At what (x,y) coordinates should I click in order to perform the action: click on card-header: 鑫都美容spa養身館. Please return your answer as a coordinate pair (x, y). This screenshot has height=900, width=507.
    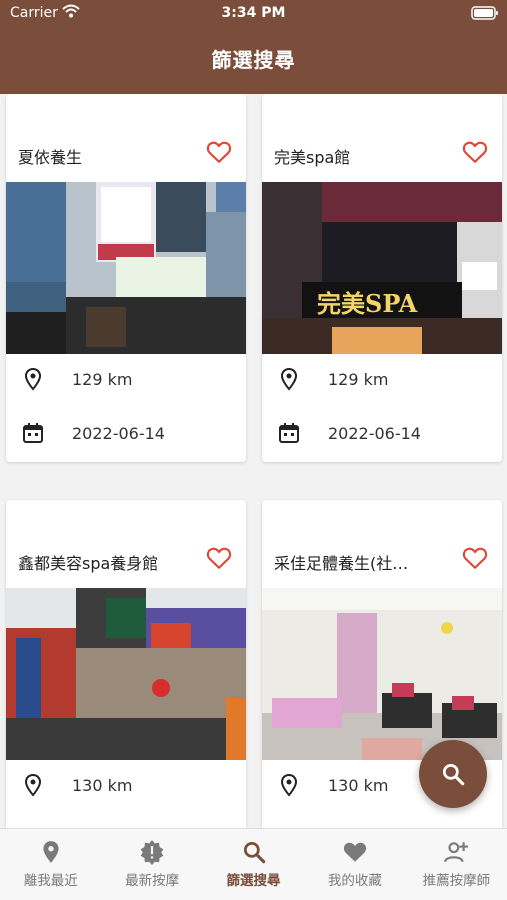
    Looking at the image, I should click on (126, 544).